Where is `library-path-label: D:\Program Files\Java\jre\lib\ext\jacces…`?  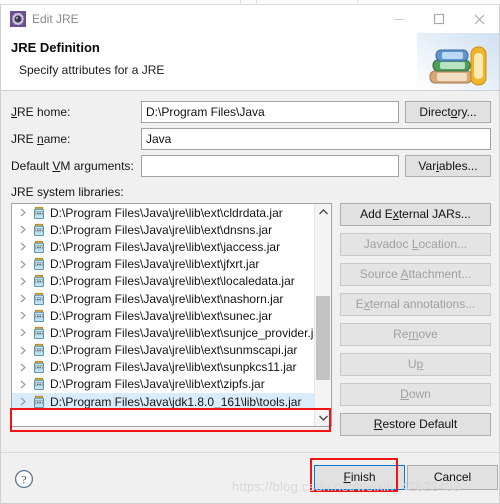 library-path-label: D:\Program Files\Java\jre\lib\ext\jacces… is located at coordinates (165, 246).